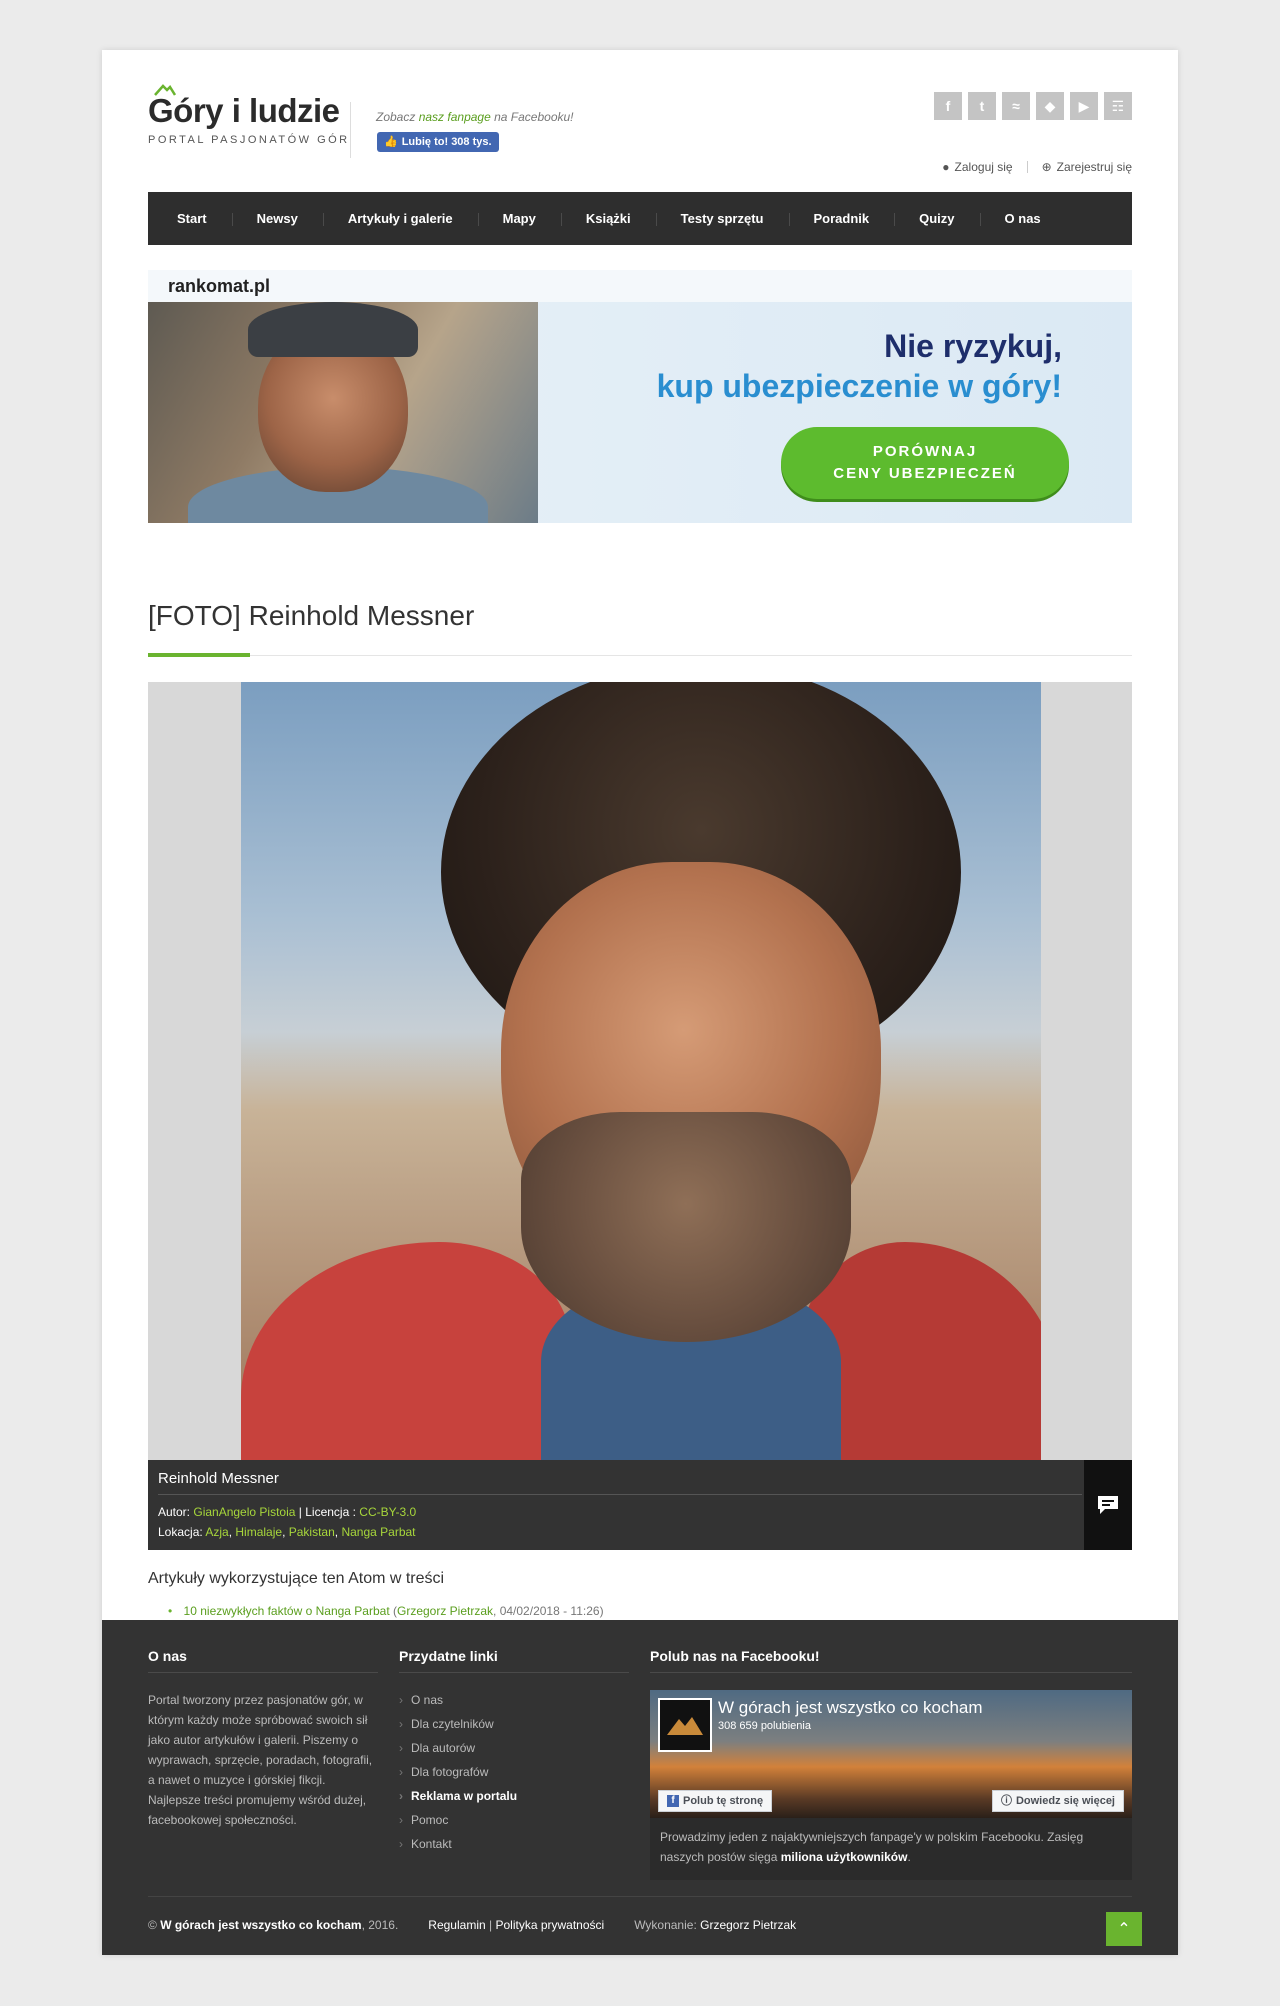 This screenshot has height=2006, width=1280. Describe the element at coordinates (167, 1656) in the screenshot. I see `footer-about-heading: O nas` at that location.